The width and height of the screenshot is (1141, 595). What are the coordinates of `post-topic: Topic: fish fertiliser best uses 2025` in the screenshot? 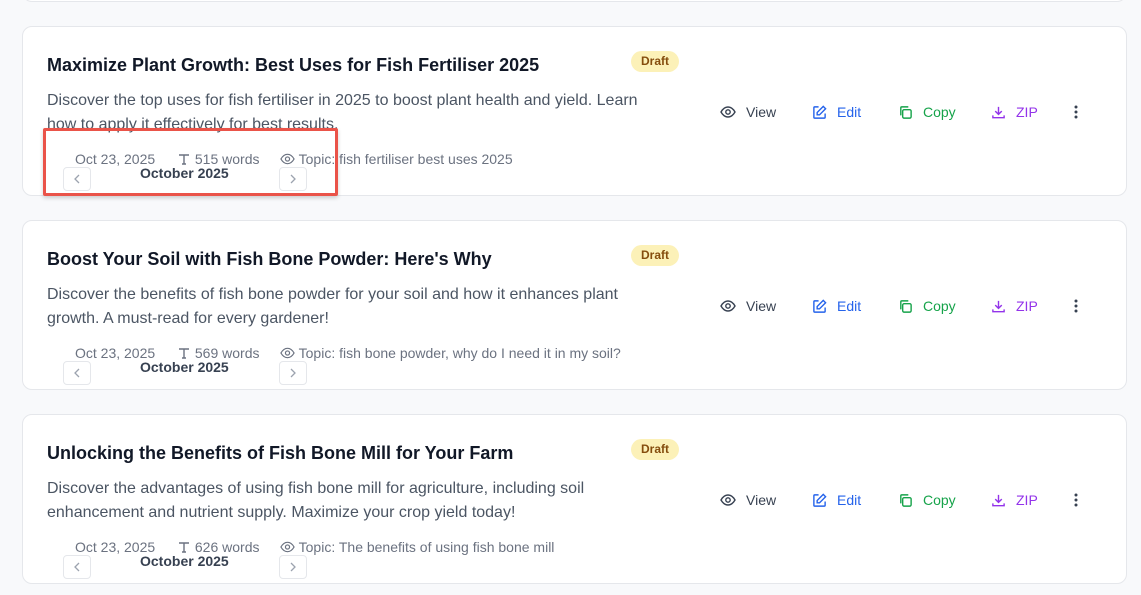 It's located at (396, 159).